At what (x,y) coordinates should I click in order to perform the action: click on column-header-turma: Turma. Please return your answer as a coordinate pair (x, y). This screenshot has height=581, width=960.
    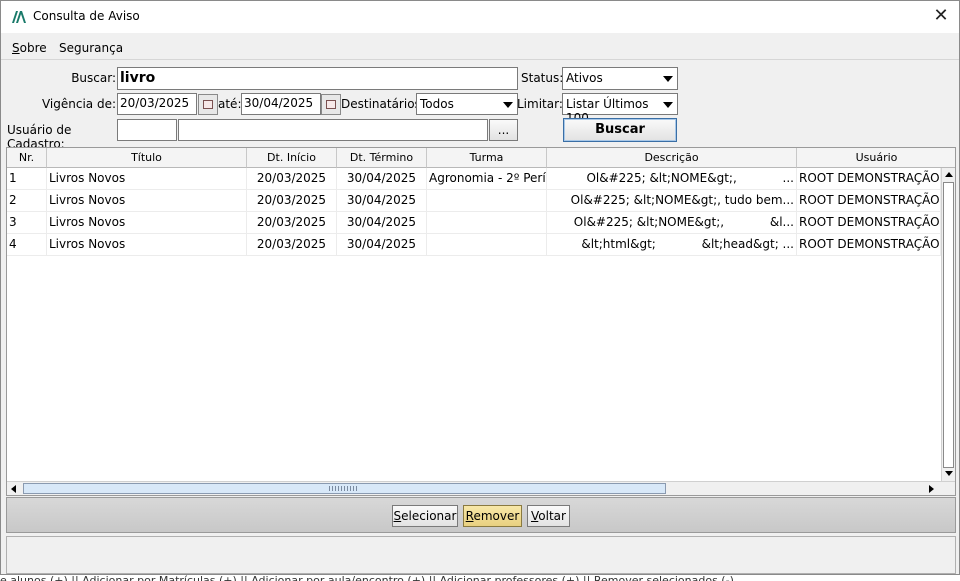
    Looking at the image, I should click on (487, 158).